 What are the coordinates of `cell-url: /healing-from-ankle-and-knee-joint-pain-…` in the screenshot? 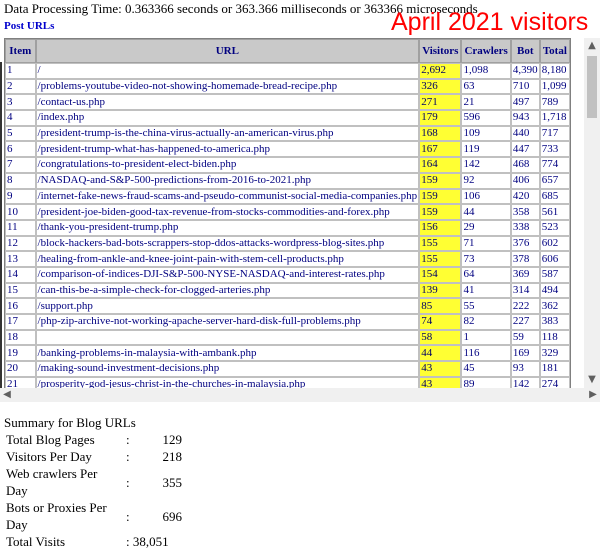 It's located at (227, 259).